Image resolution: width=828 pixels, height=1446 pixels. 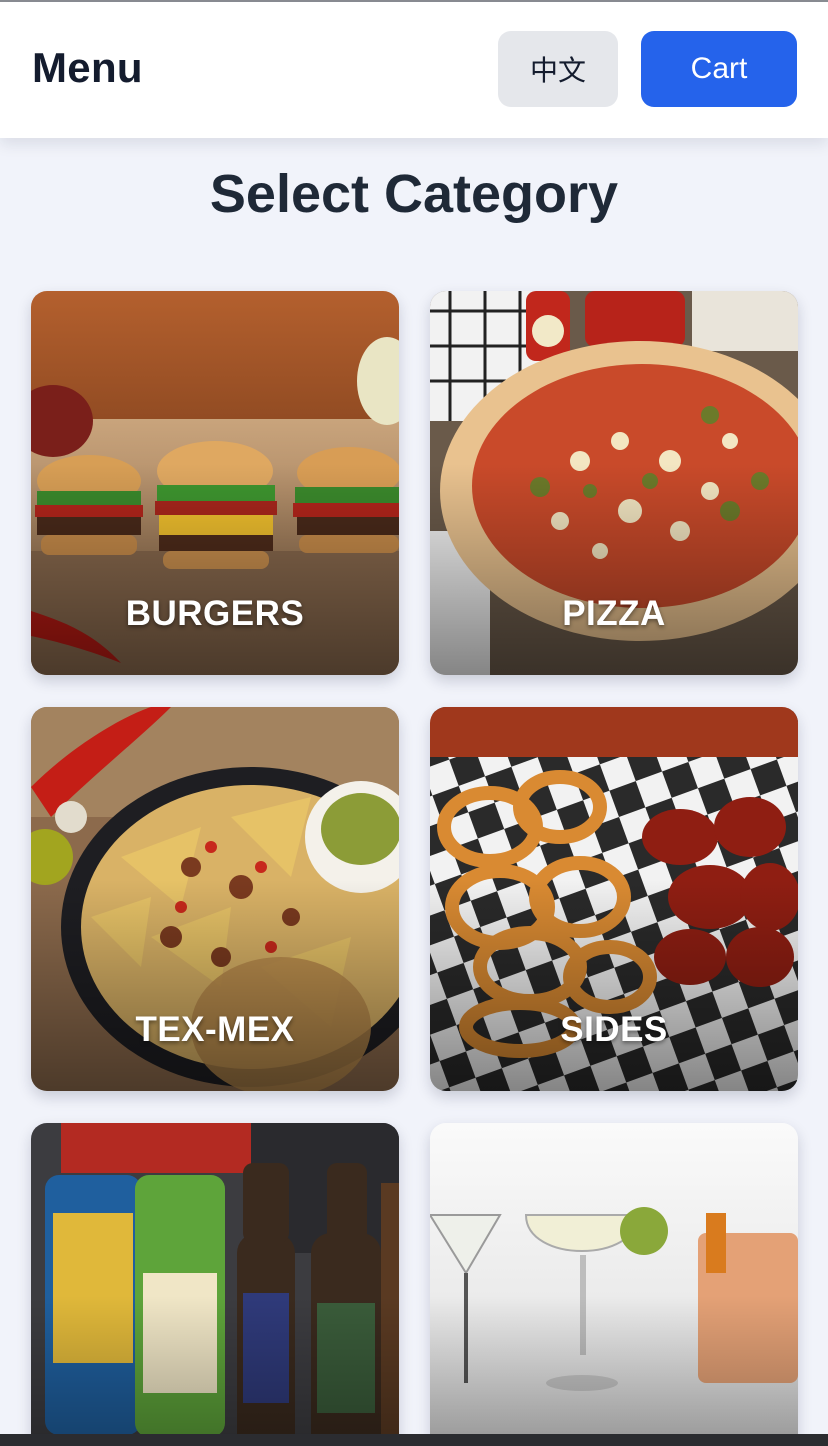 What do you see at coordinates (87, 67) in the screenshot?
I see `page-title: Menu` at bounding box center [87, 67].